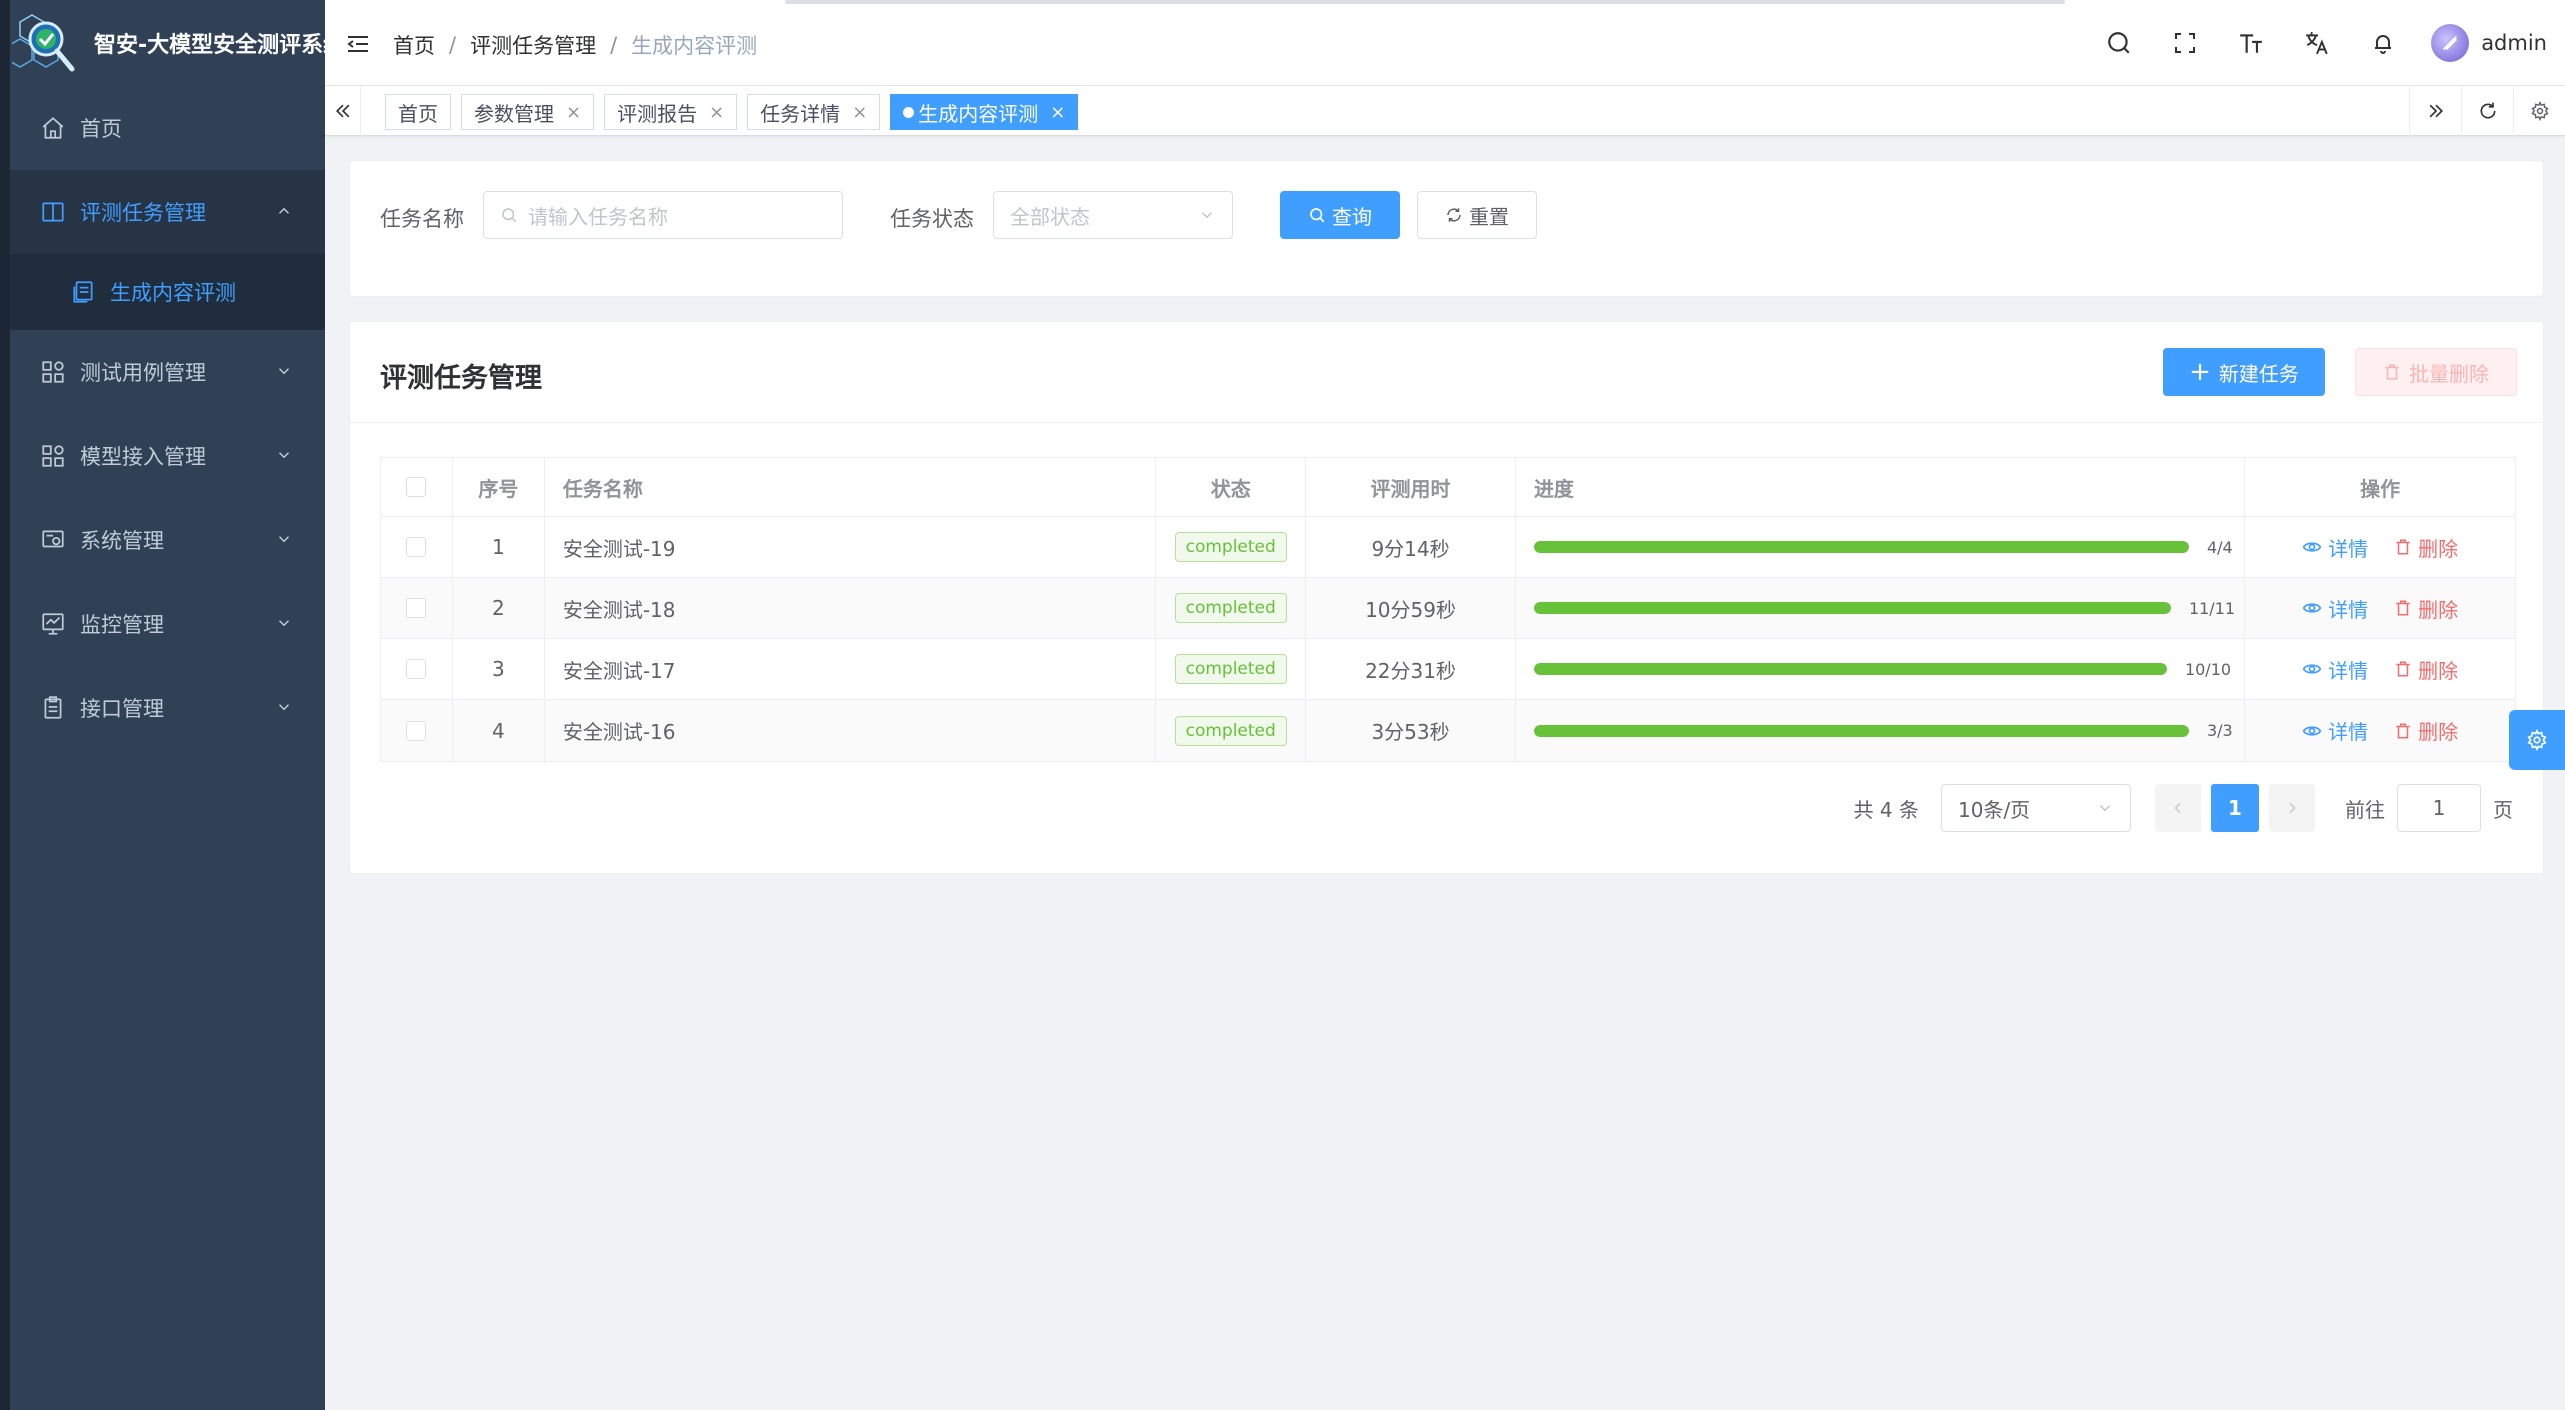  I want to click on sidebar-item-task-management: 评测任务管理, so click(167, 212).